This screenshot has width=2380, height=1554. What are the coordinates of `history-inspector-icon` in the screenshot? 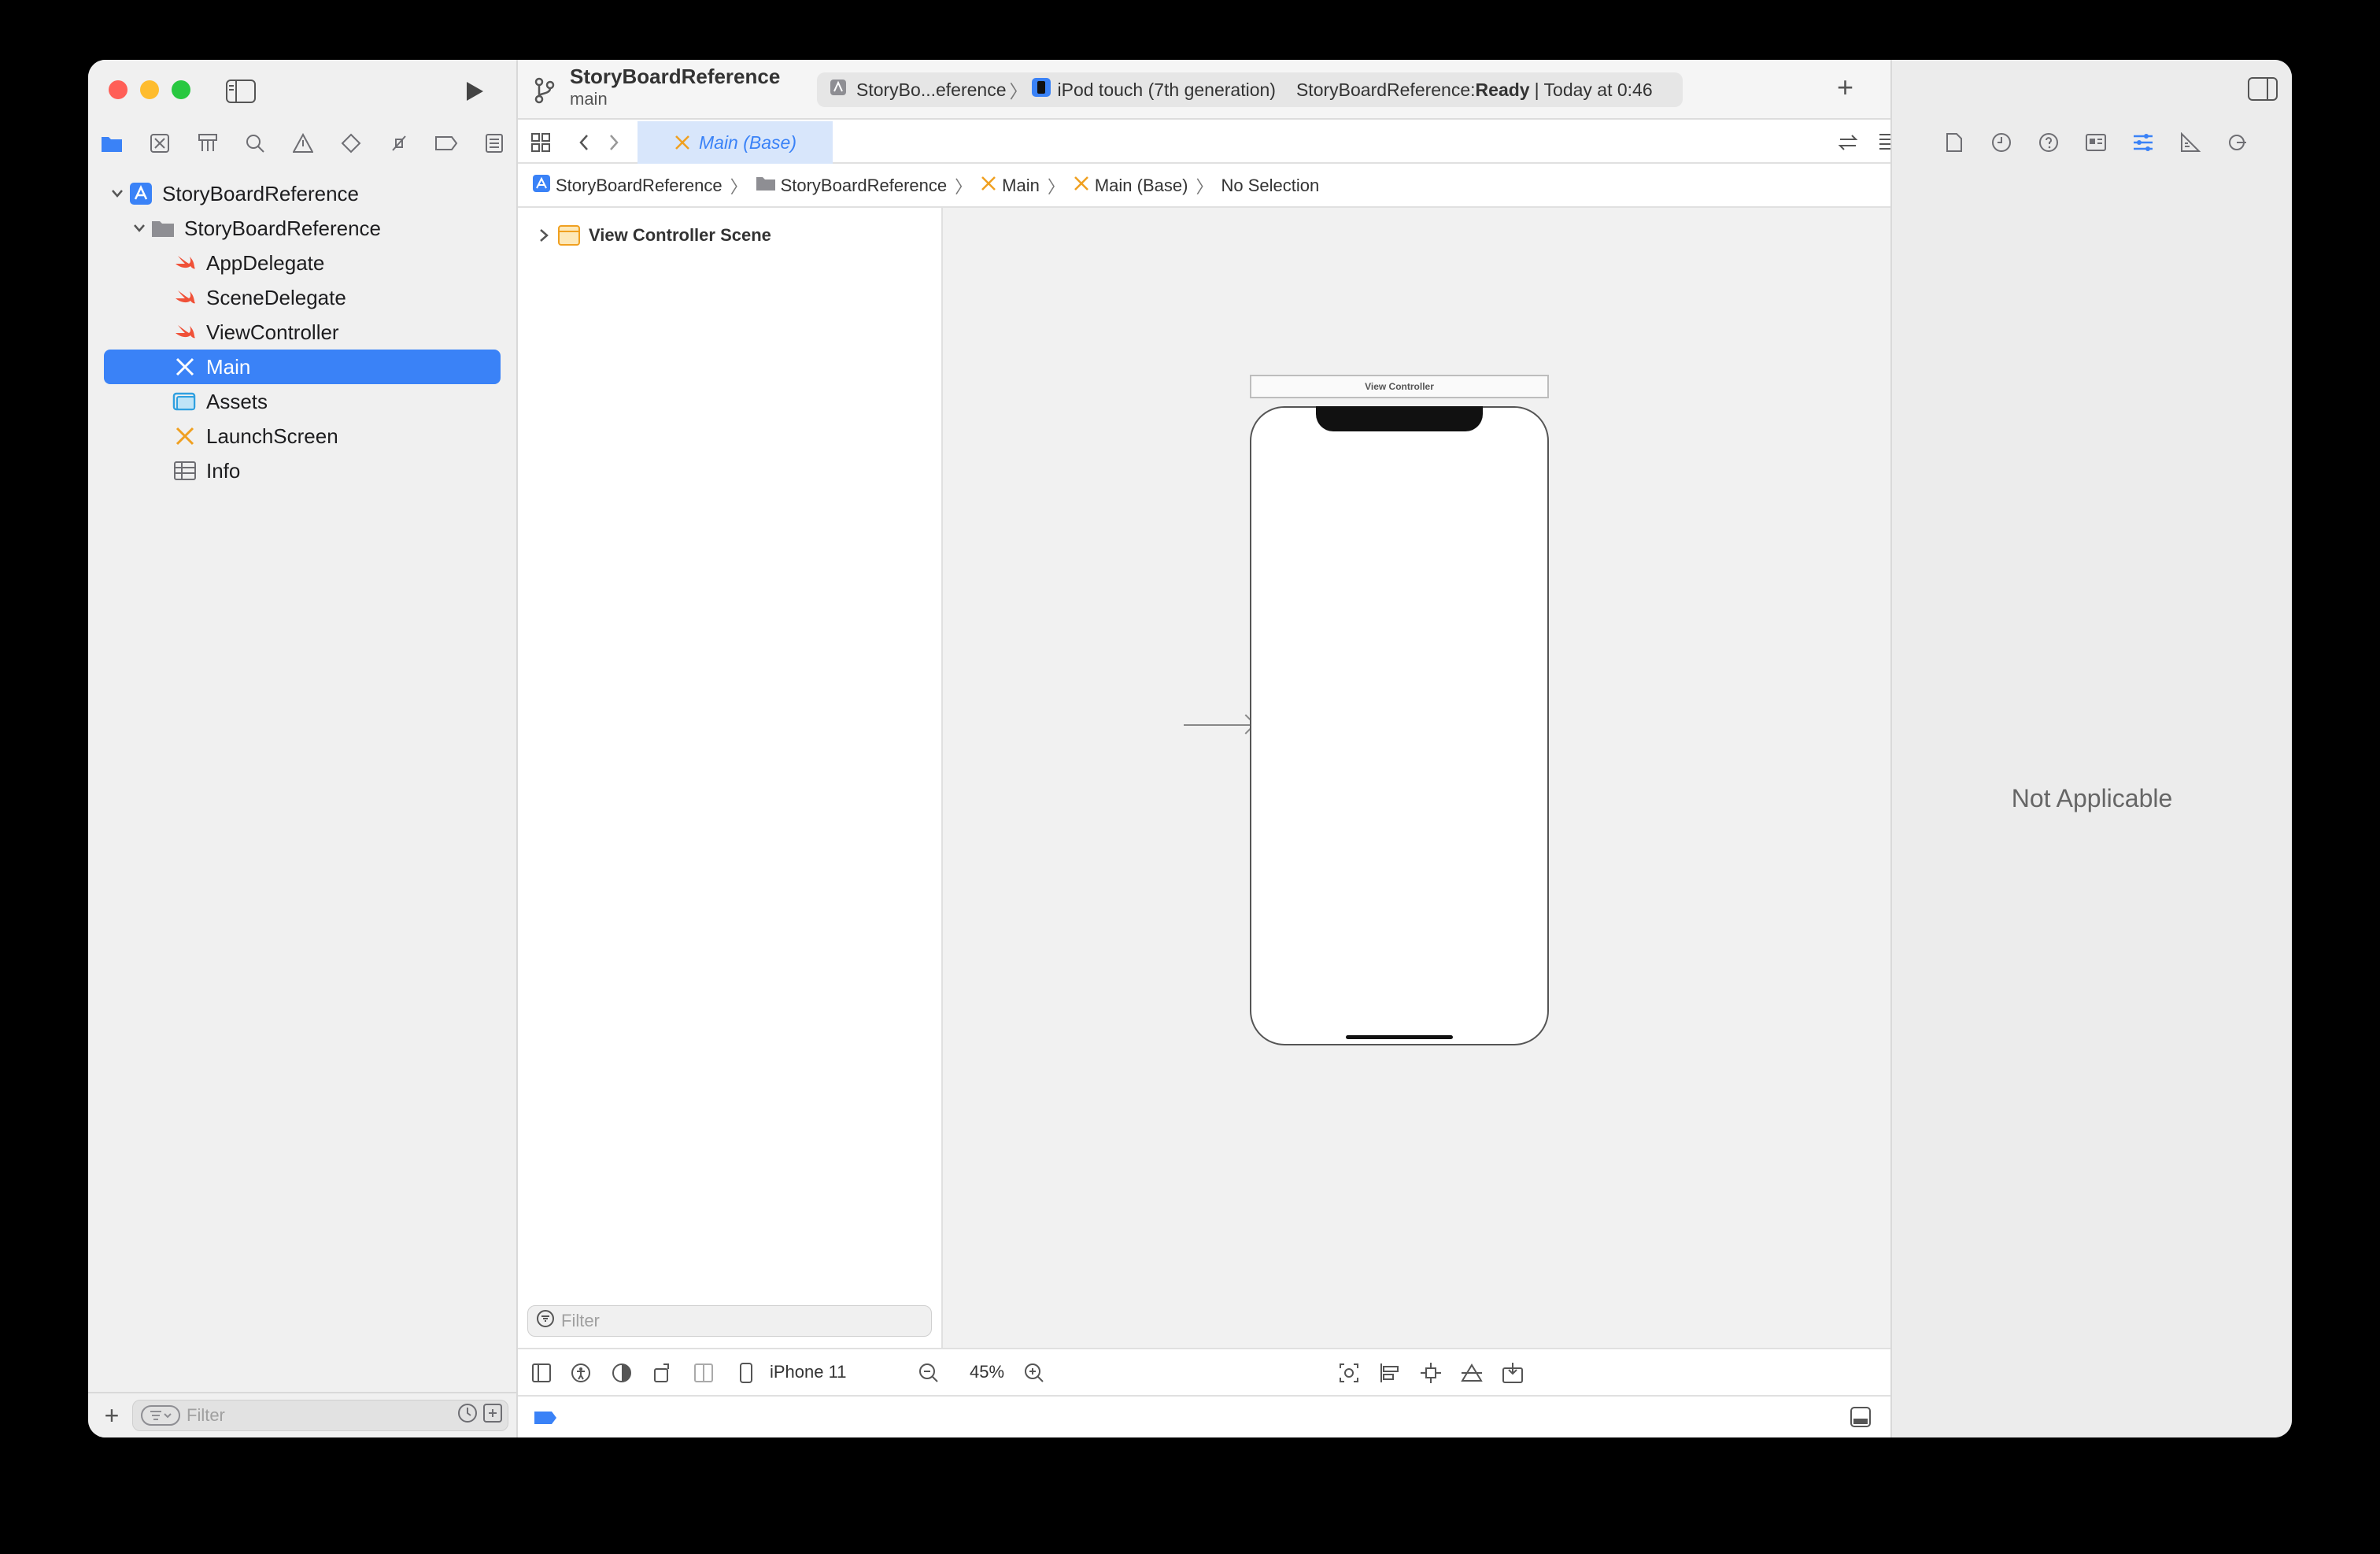 It's located at (2001, 142).